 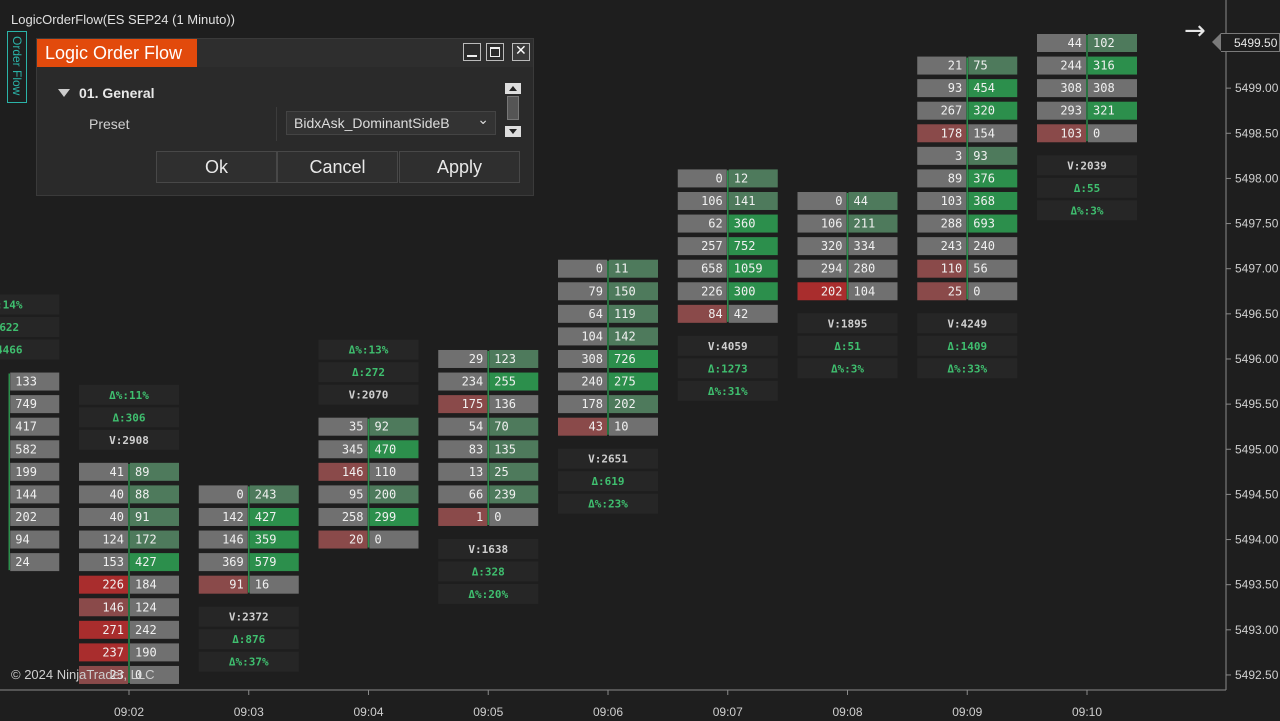 What do you see at coordinates (865, 224) in the screenshot?
I see `ask-value: 211` at bounding box center [865, 224].